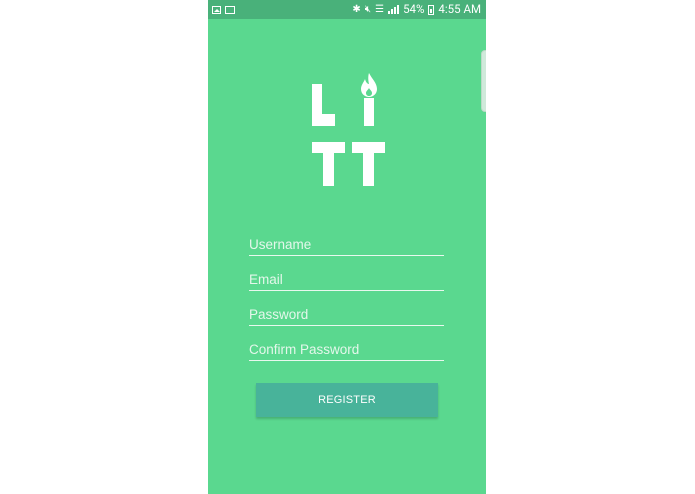 Image resolution: width=695 pixels, height=494 pixels. Describe the element at coordinates (223, 9) in the screenshot. I see `status-bar-left` at that location.